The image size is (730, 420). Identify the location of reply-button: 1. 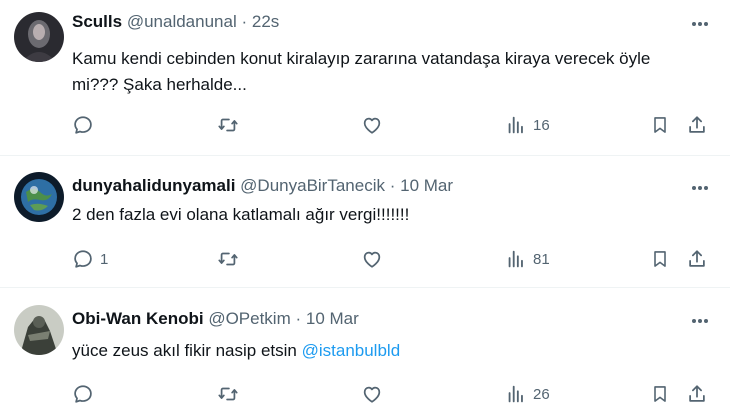
(90, 259).